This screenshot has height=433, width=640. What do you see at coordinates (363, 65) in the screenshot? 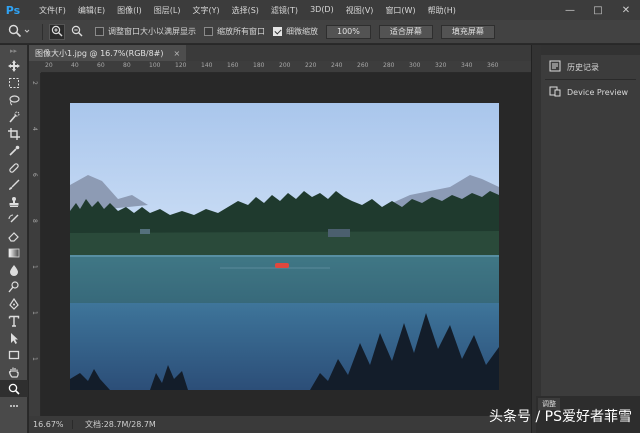
I see `ruler-tick-label: 260` at bounding box center [363, 65].